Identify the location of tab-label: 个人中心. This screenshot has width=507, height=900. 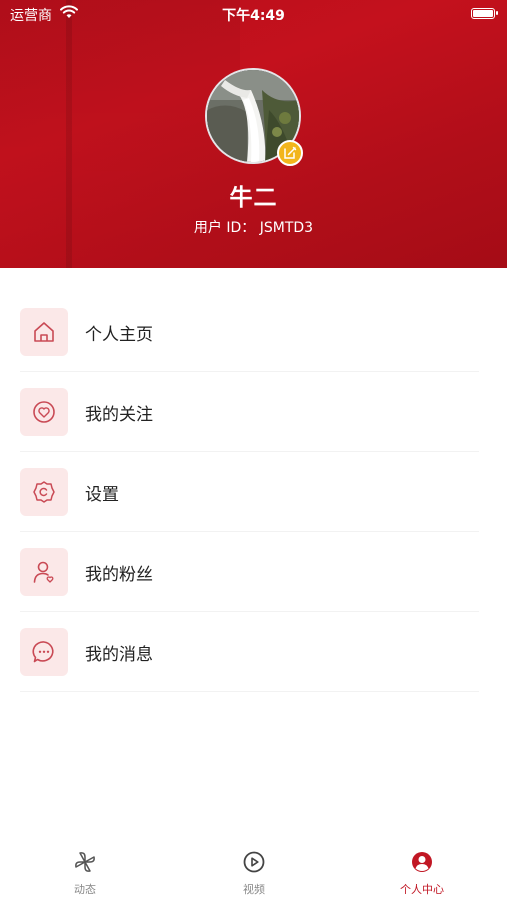
(422, 889).